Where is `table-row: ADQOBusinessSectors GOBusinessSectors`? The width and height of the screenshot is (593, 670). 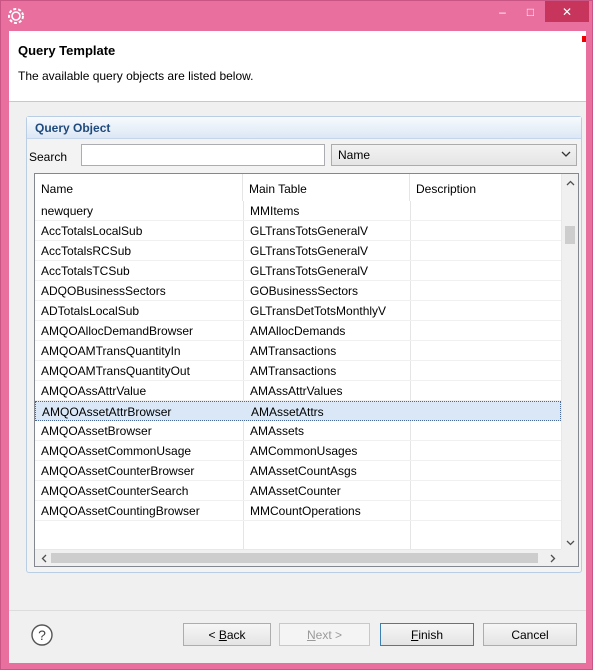 table-row: ADQOBusinessSectors GOBusinessSectors is located at coordinates (298, 291).